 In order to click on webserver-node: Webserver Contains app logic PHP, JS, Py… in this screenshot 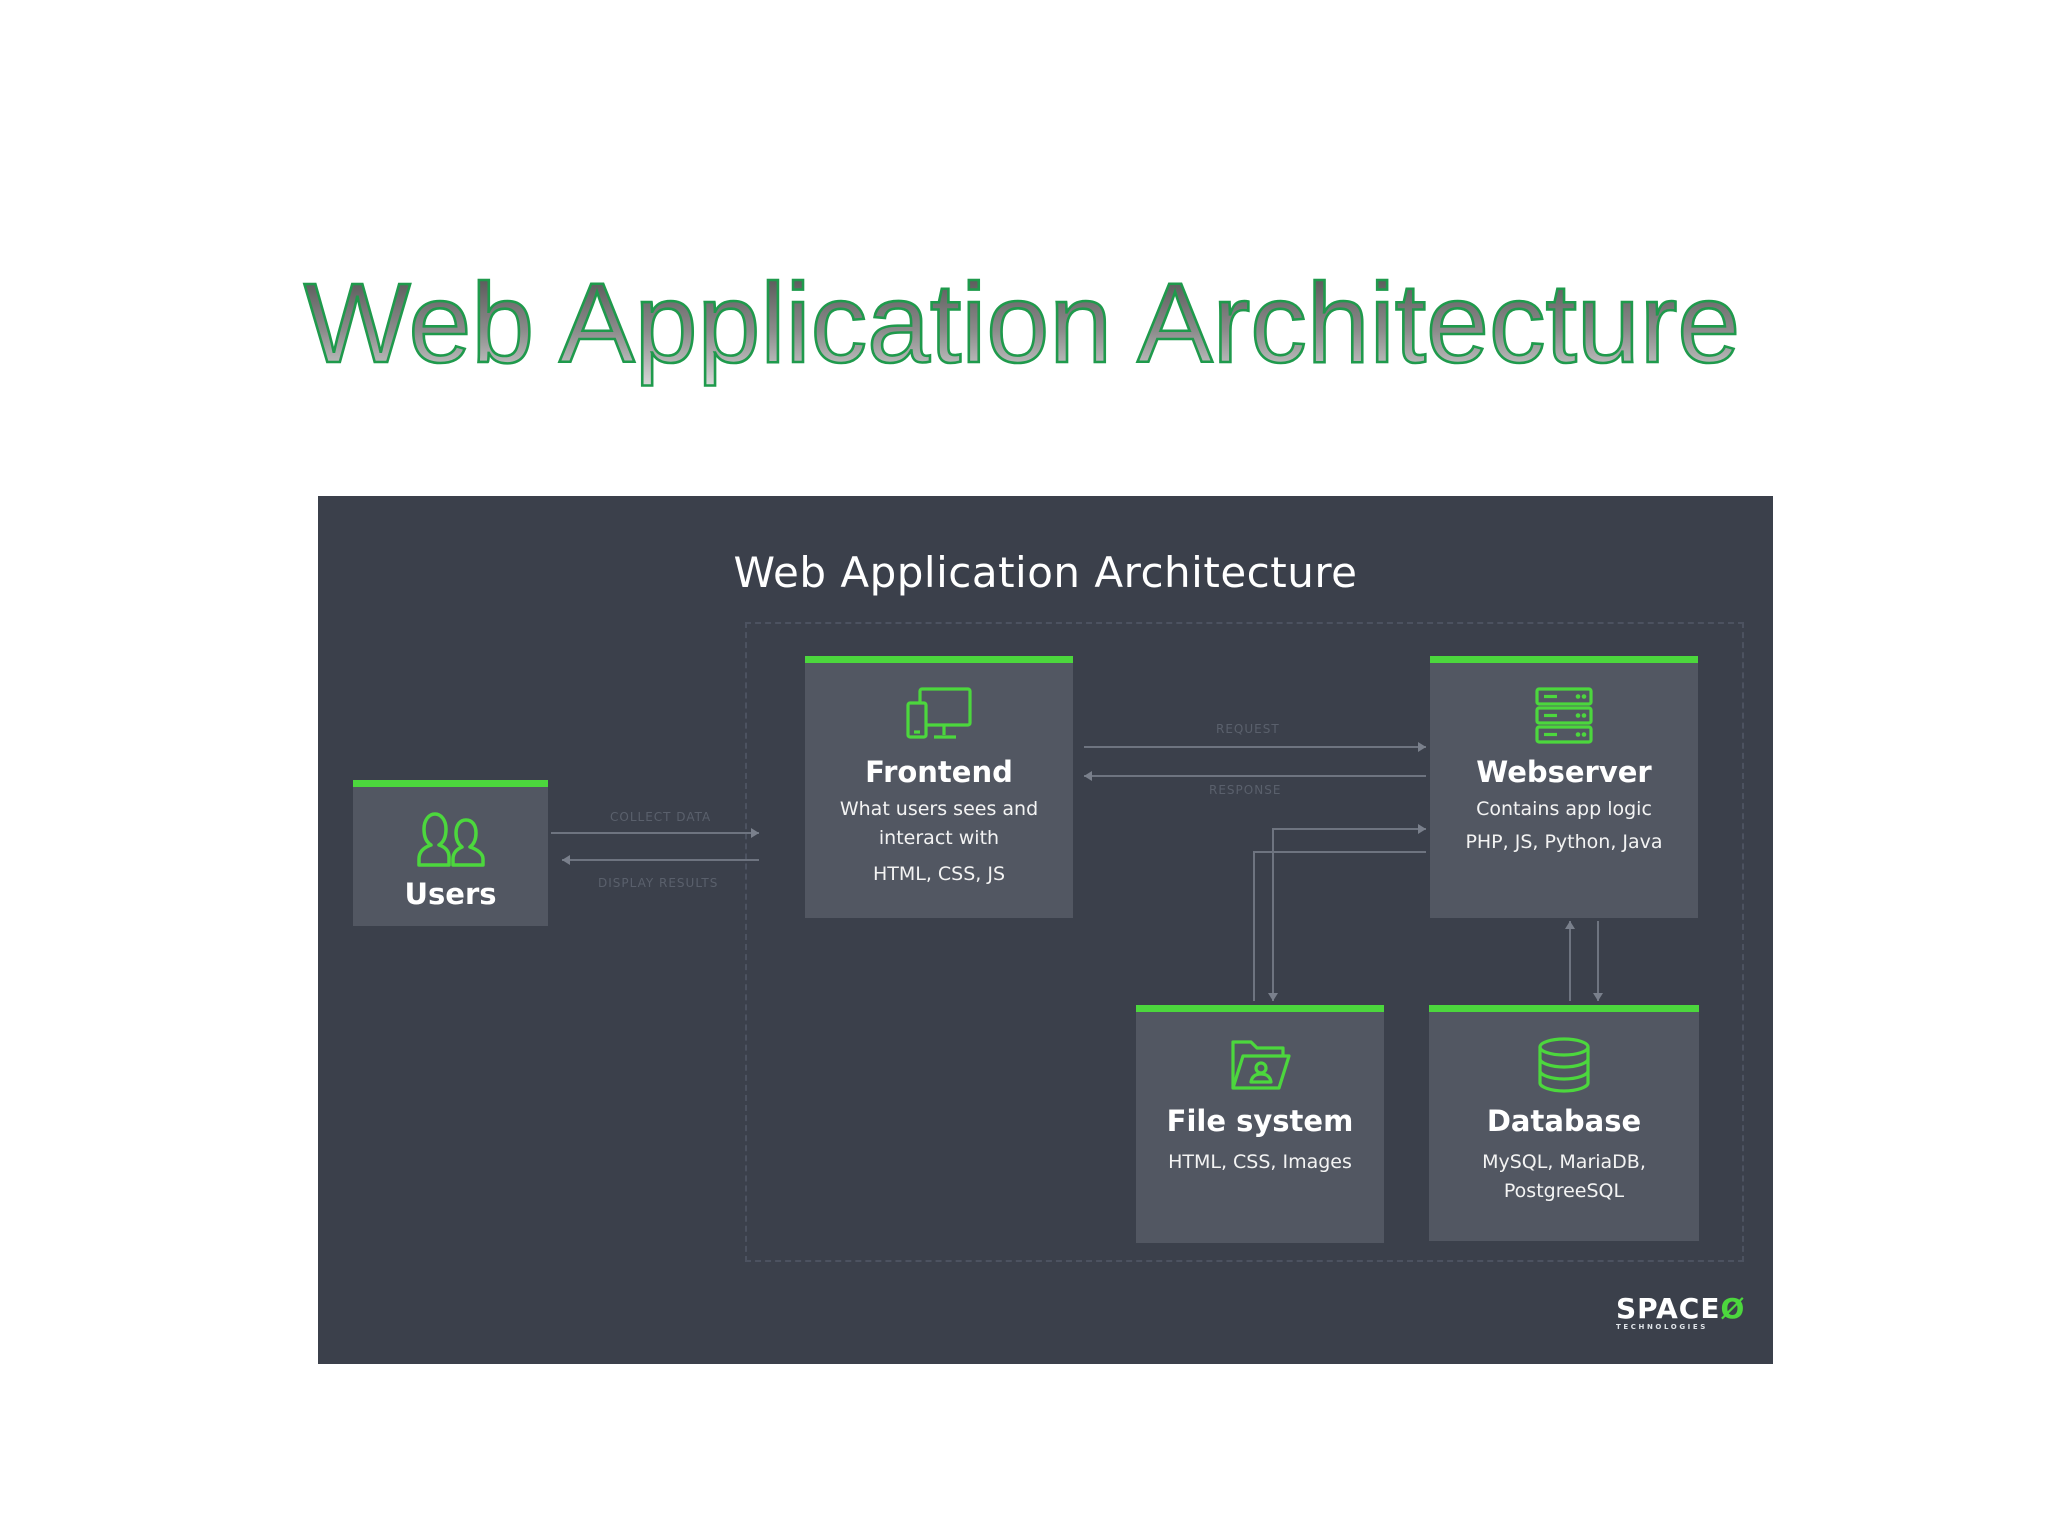, I will do `click(1564, 787)`.